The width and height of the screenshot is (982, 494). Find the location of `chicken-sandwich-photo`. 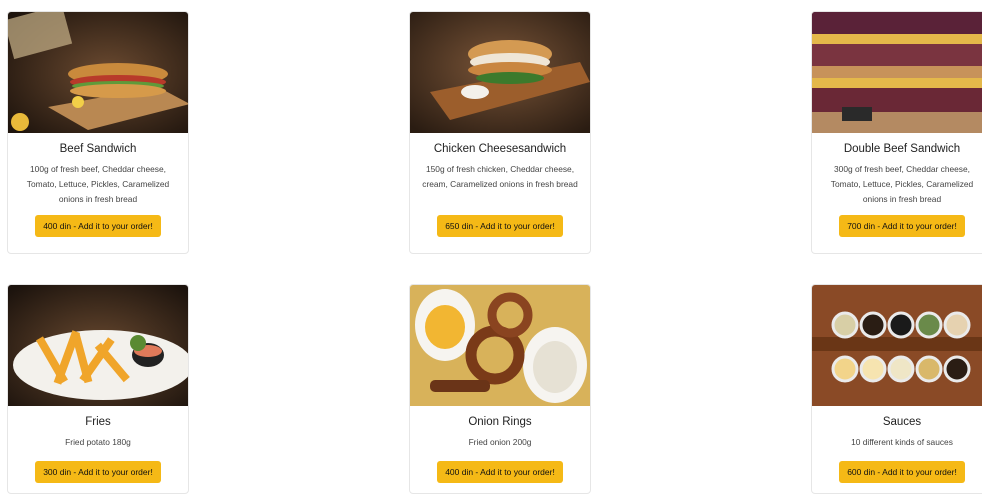

chicken-sandwich-photo is located at coordinates (500, 72).